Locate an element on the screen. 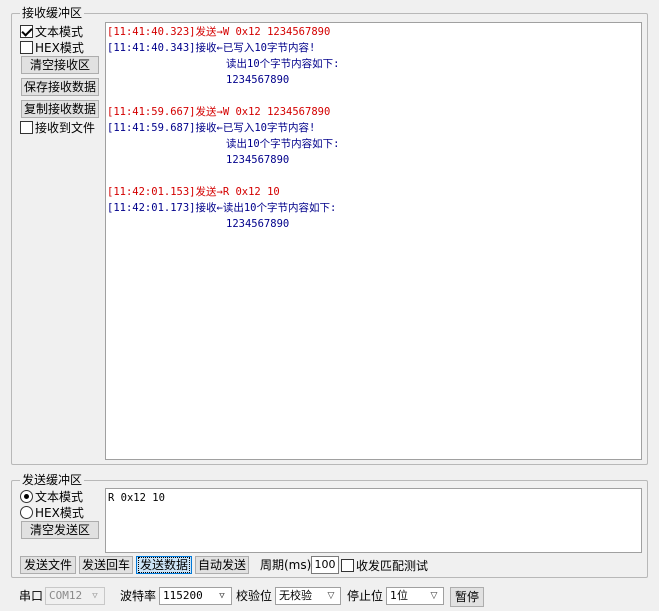 The height and width of the screenshot is (611, 659). baud-label: 波特率 is located at coordinates (138, 596).